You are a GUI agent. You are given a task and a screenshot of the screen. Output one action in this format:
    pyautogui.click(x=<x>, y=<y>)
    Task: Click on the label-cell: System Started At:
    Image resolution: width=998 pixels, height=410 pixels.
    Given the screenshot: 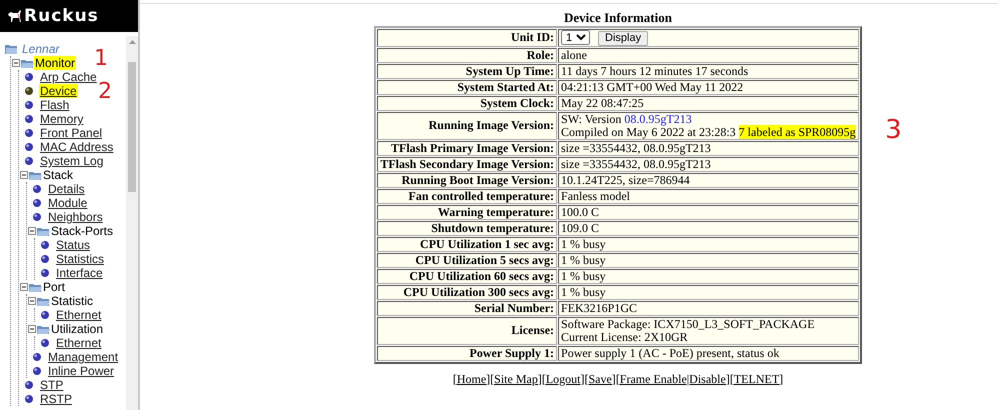 What is the action you would take?
    pyautogui.click(x=467, y=87)
    